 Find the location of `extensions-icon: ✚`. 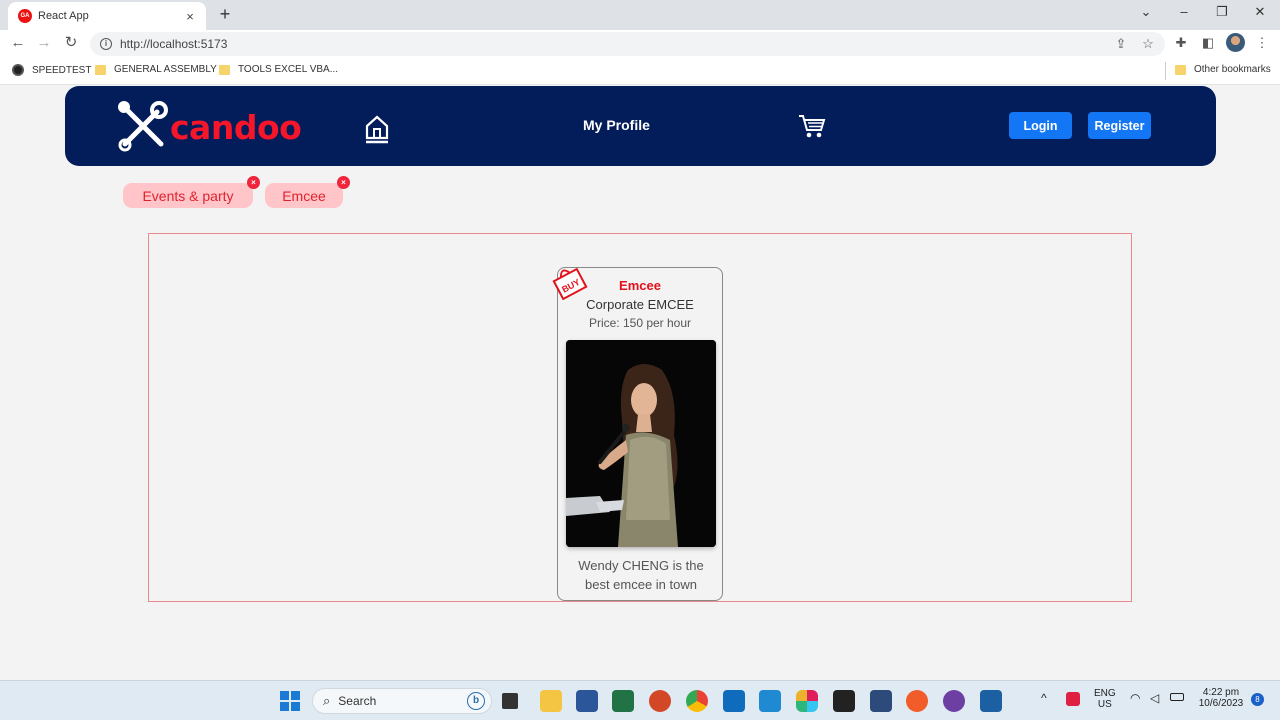

extensions-icon: ✚ is located at coordinates (1181, 43).